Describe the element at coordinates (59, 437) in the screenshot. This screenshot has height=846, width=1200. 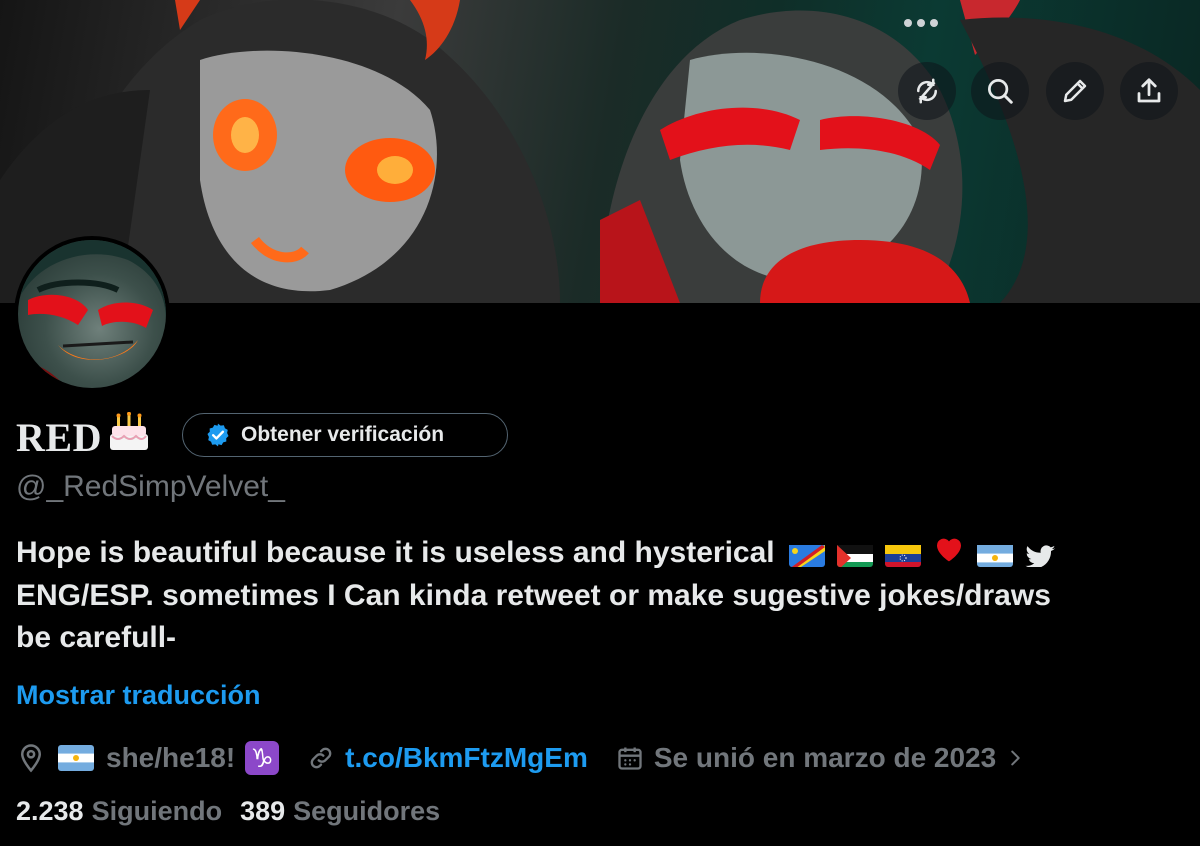
I see `profile-name-text: RED` at that location.